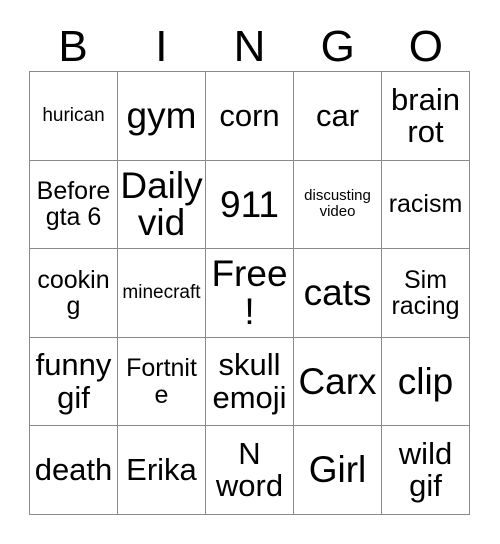  I want to click on bingo-cell-label: discusting video, so click(337, 203).